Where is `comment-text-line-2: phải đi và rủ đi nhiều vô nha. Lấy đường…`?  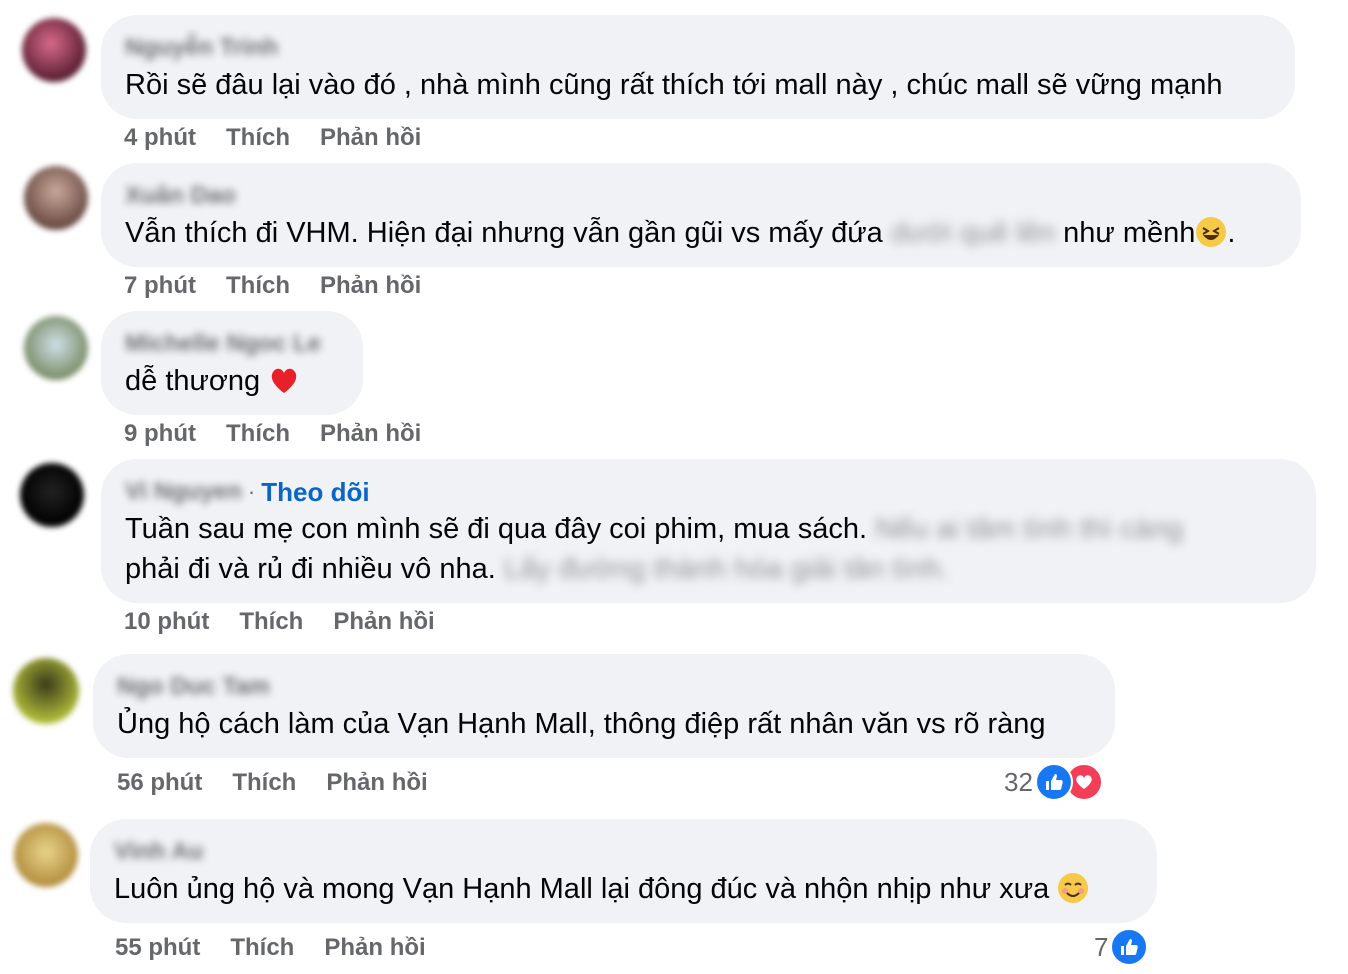 comment-text-line-2: phải đi và rủ đi nhiều vô nha. Lấy đường… is located at coordinates (537, 569).